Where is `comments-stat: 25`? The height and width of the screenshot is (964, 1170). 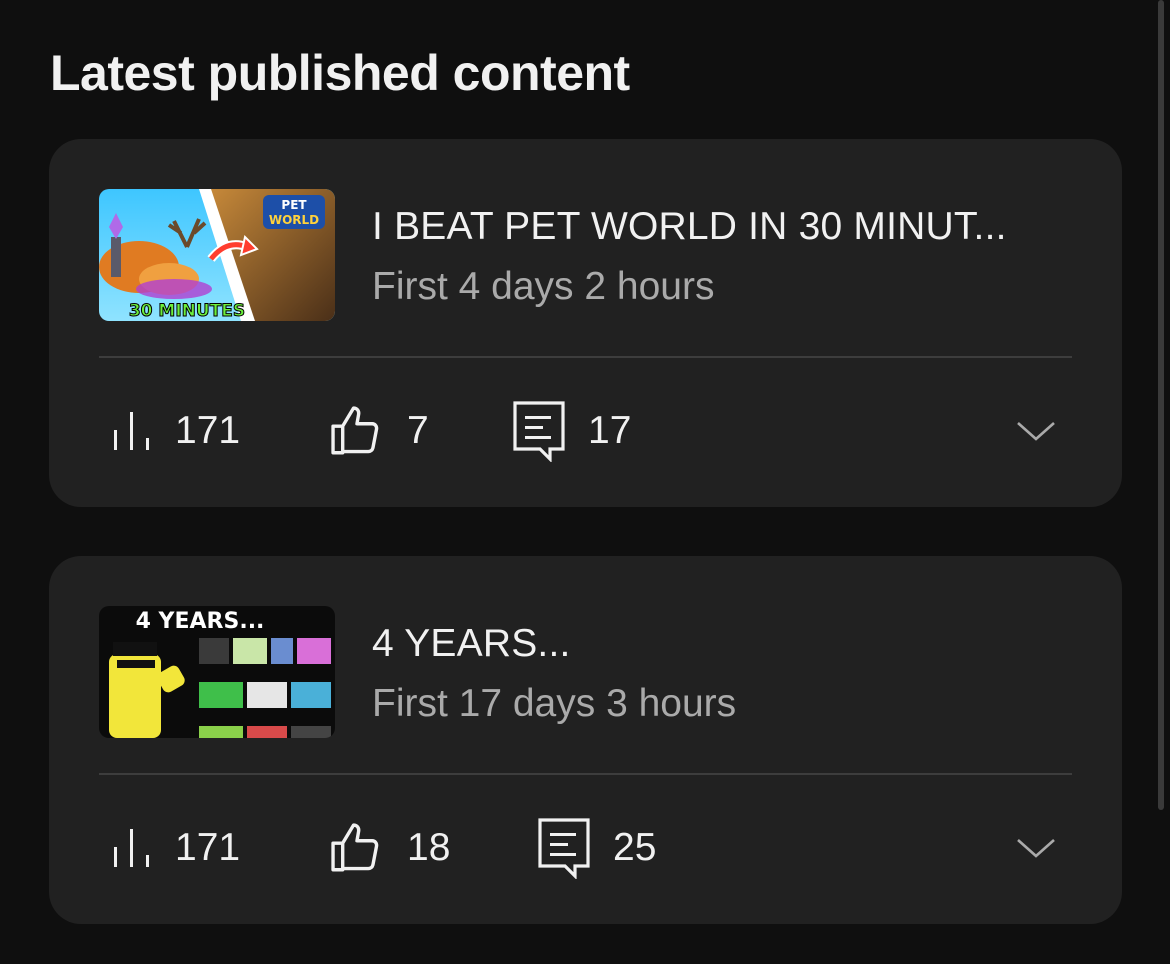 comments-stat: 25 is located at coordinates (596, 848).